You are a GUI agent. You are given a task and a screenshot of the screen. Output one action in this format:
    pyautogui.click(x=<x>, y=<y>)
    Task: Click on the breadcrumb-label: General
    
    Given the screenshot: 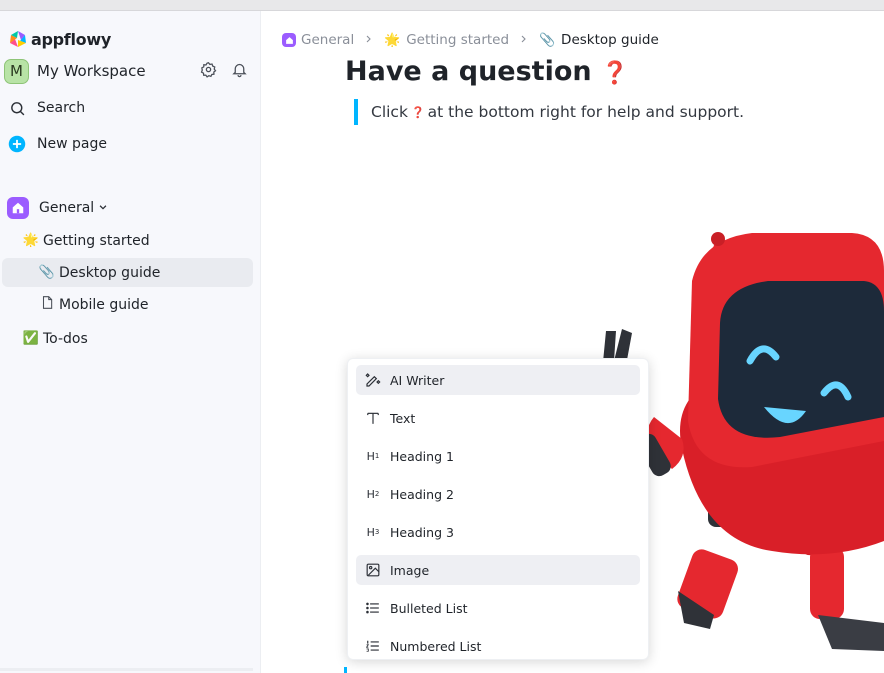 What is the action you would take?
    pyautogui.click(x=328, y=40)
    